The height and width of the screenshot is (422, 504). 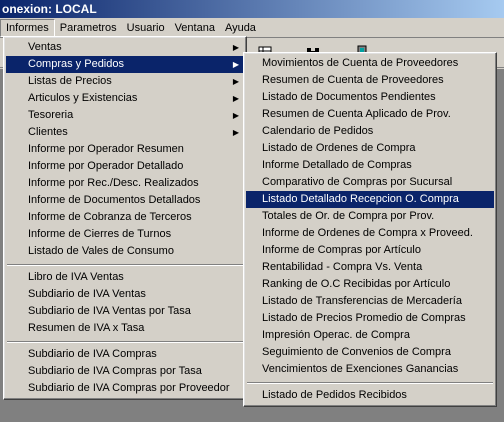 What do you see at coordinates (125, 311) in the screenshot?
I see `menu-item-subdiario-iva-ventas-tasa: Subdiario de IVA Ventas por Tasa` at bounding box center [125, 311].